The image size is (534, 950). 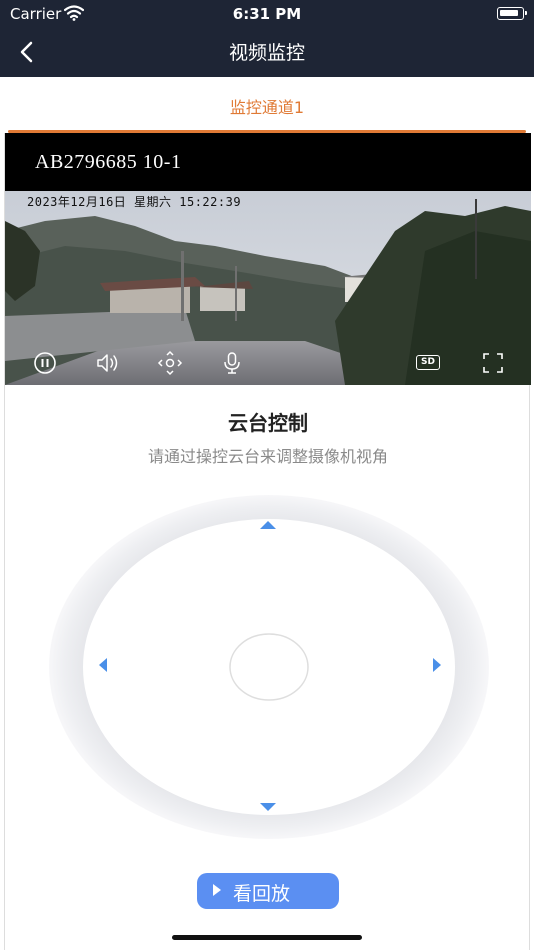 I want to click on video-timestamp: 2023年12月16日 星期六 15:22:39, so click(x=134, y=202).